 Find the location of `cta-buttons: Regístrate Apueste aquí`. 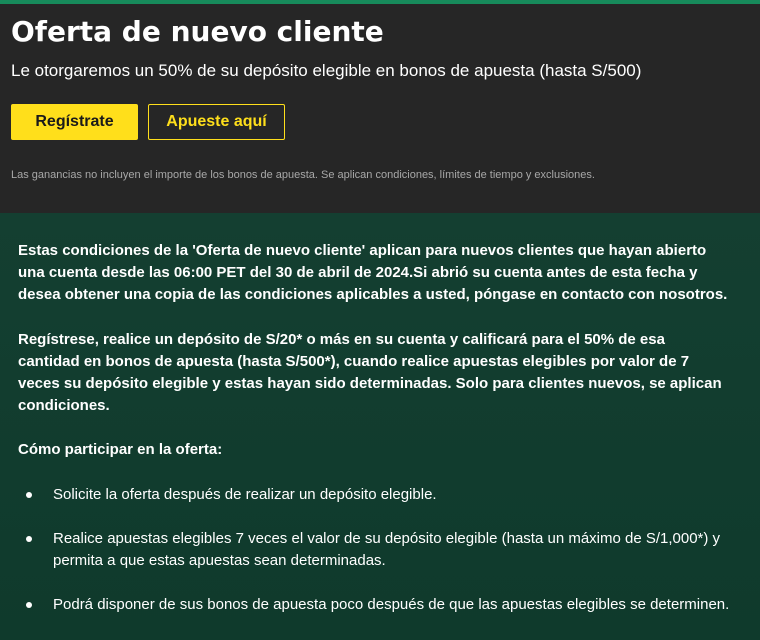

cta-buttons: Regístrate Apueste aquí is located at coordinates (380, 122).